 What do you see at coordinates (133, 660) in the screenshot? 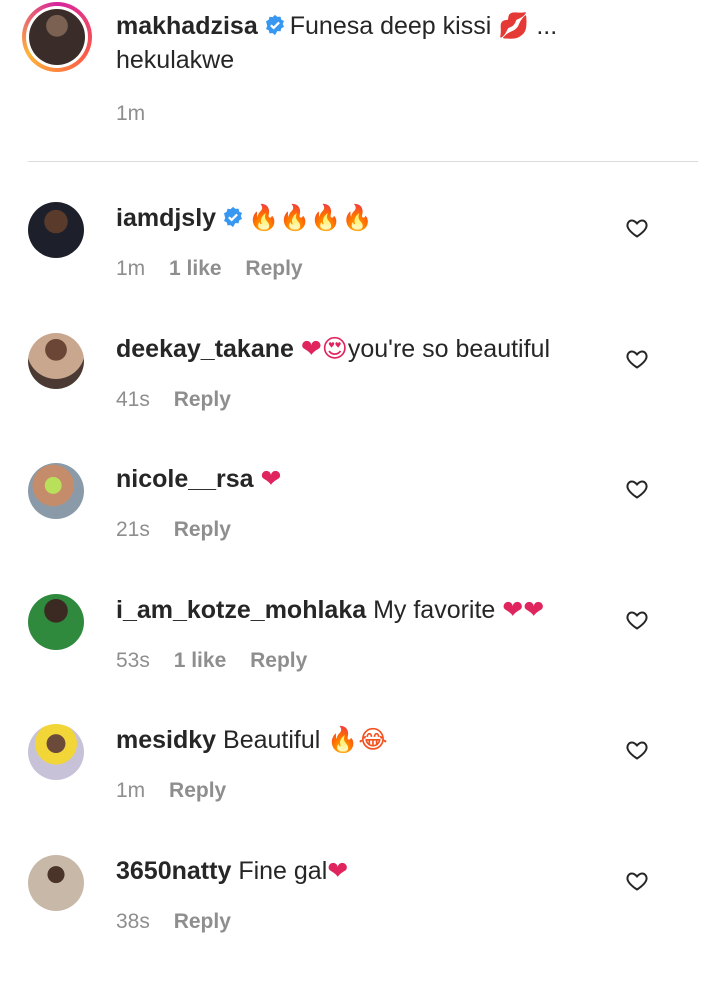
I see `comment-time: 53s` at bounding box center [133, 660].